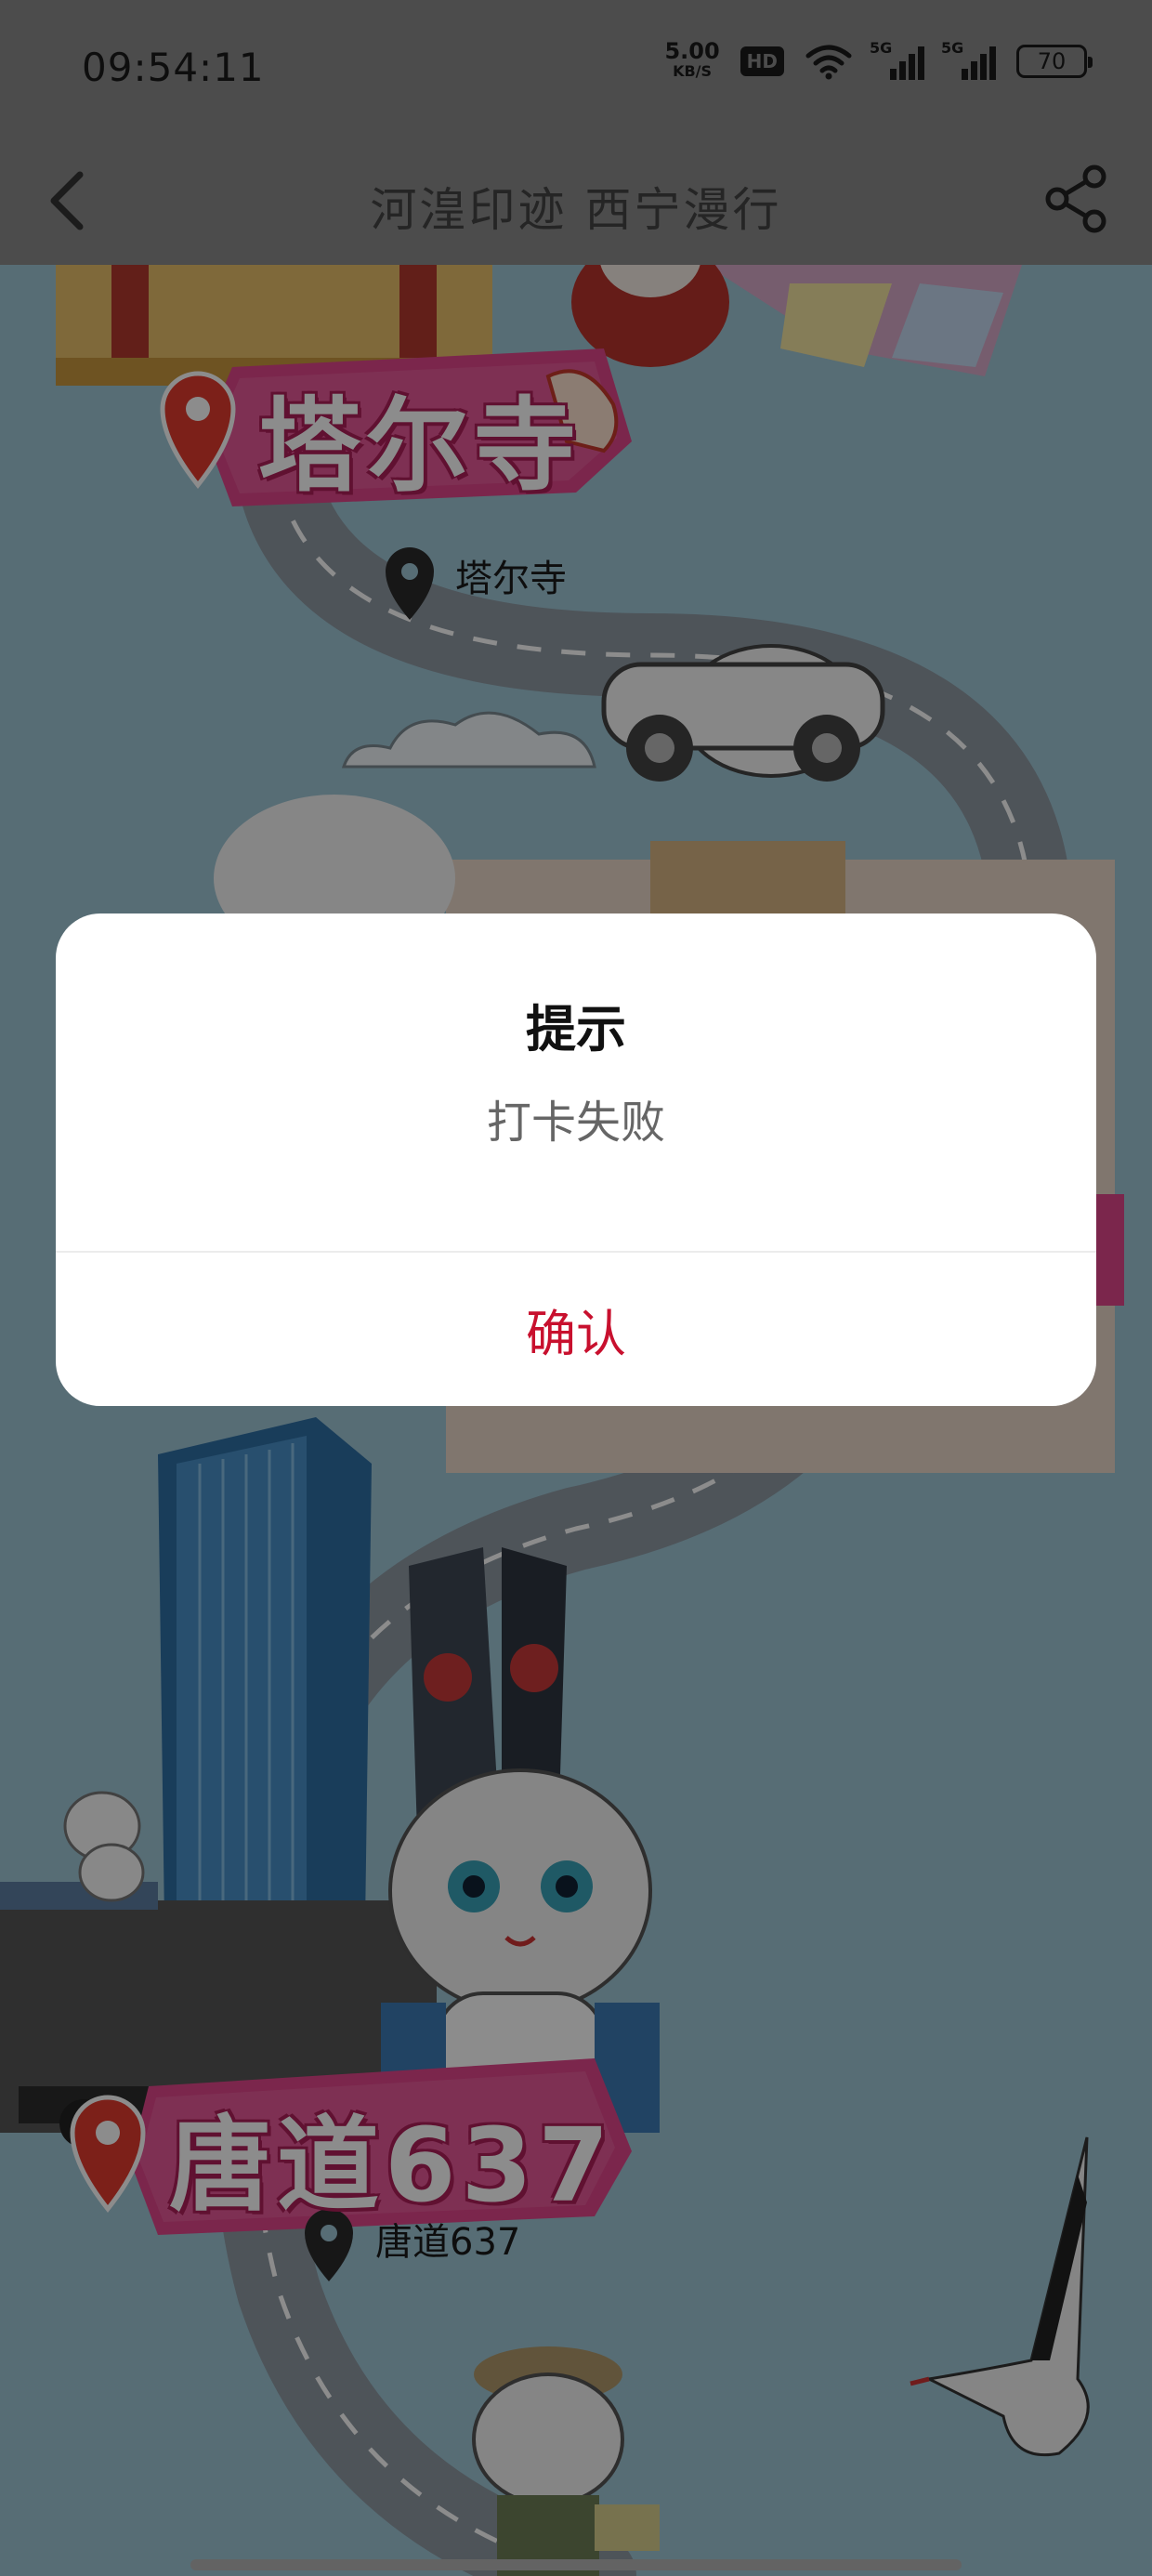  Describe the element at coordinates (576, 1029) in the screenshot. I see `dialog-title: 提示` at that location.